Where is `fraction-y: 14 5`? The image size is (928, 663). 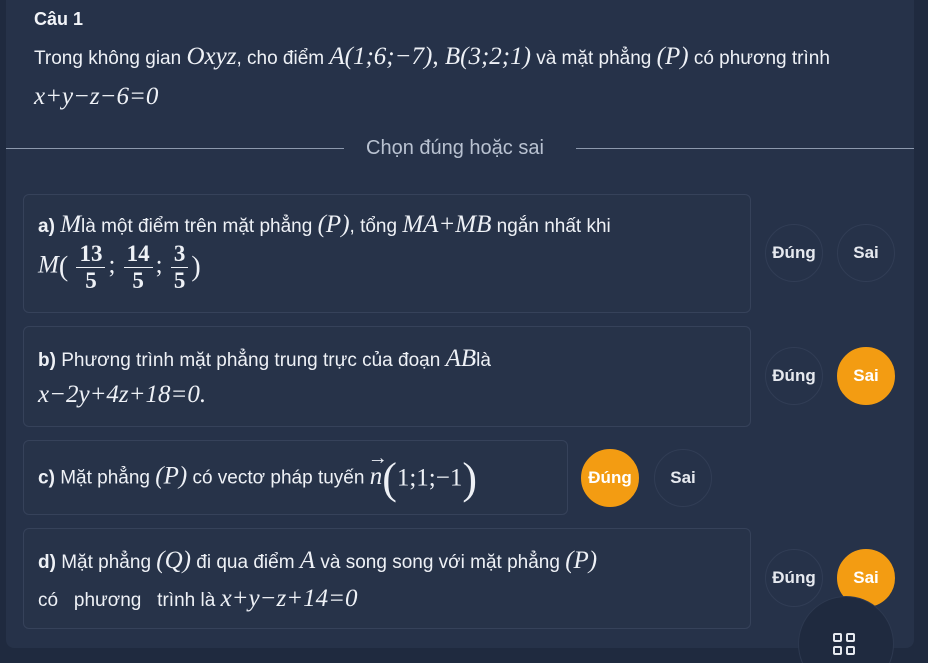
fraction-y: 14 5 is located at coordinates (138, 267).